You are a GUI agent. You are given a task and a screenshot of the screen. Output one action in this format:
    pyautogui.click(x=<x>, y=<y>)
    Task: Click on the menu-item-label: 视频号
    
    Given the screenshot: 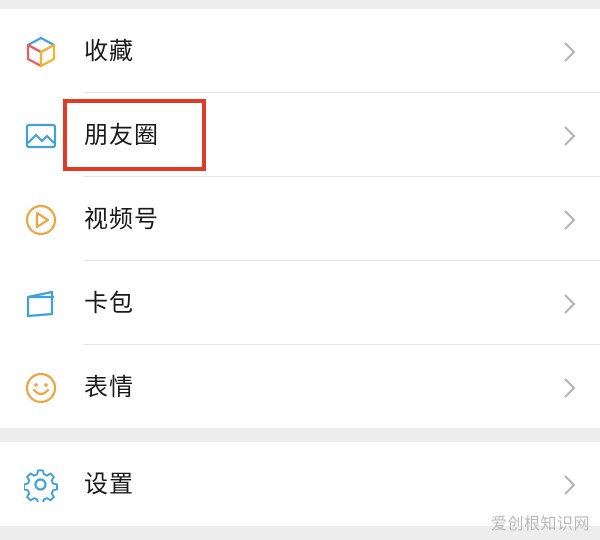 What is the action you would take?
    pyautogui.click(x=121, y=219)
    